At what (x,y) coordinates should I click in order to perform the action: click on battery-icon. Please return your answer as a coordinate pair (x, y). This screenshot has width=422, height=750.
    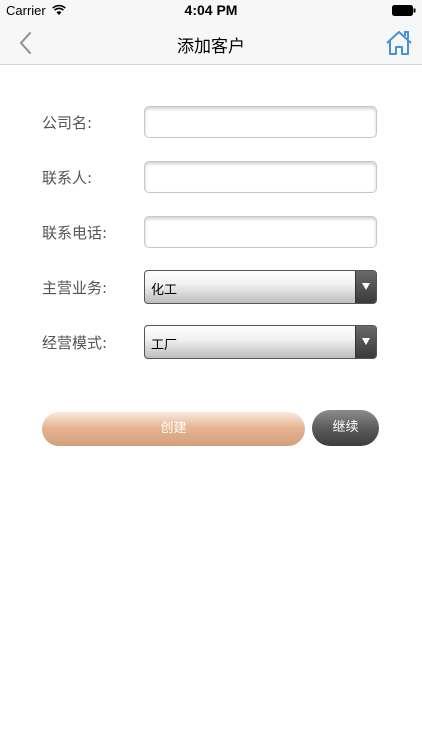
    Looking at the image, I should click on (404, 10).